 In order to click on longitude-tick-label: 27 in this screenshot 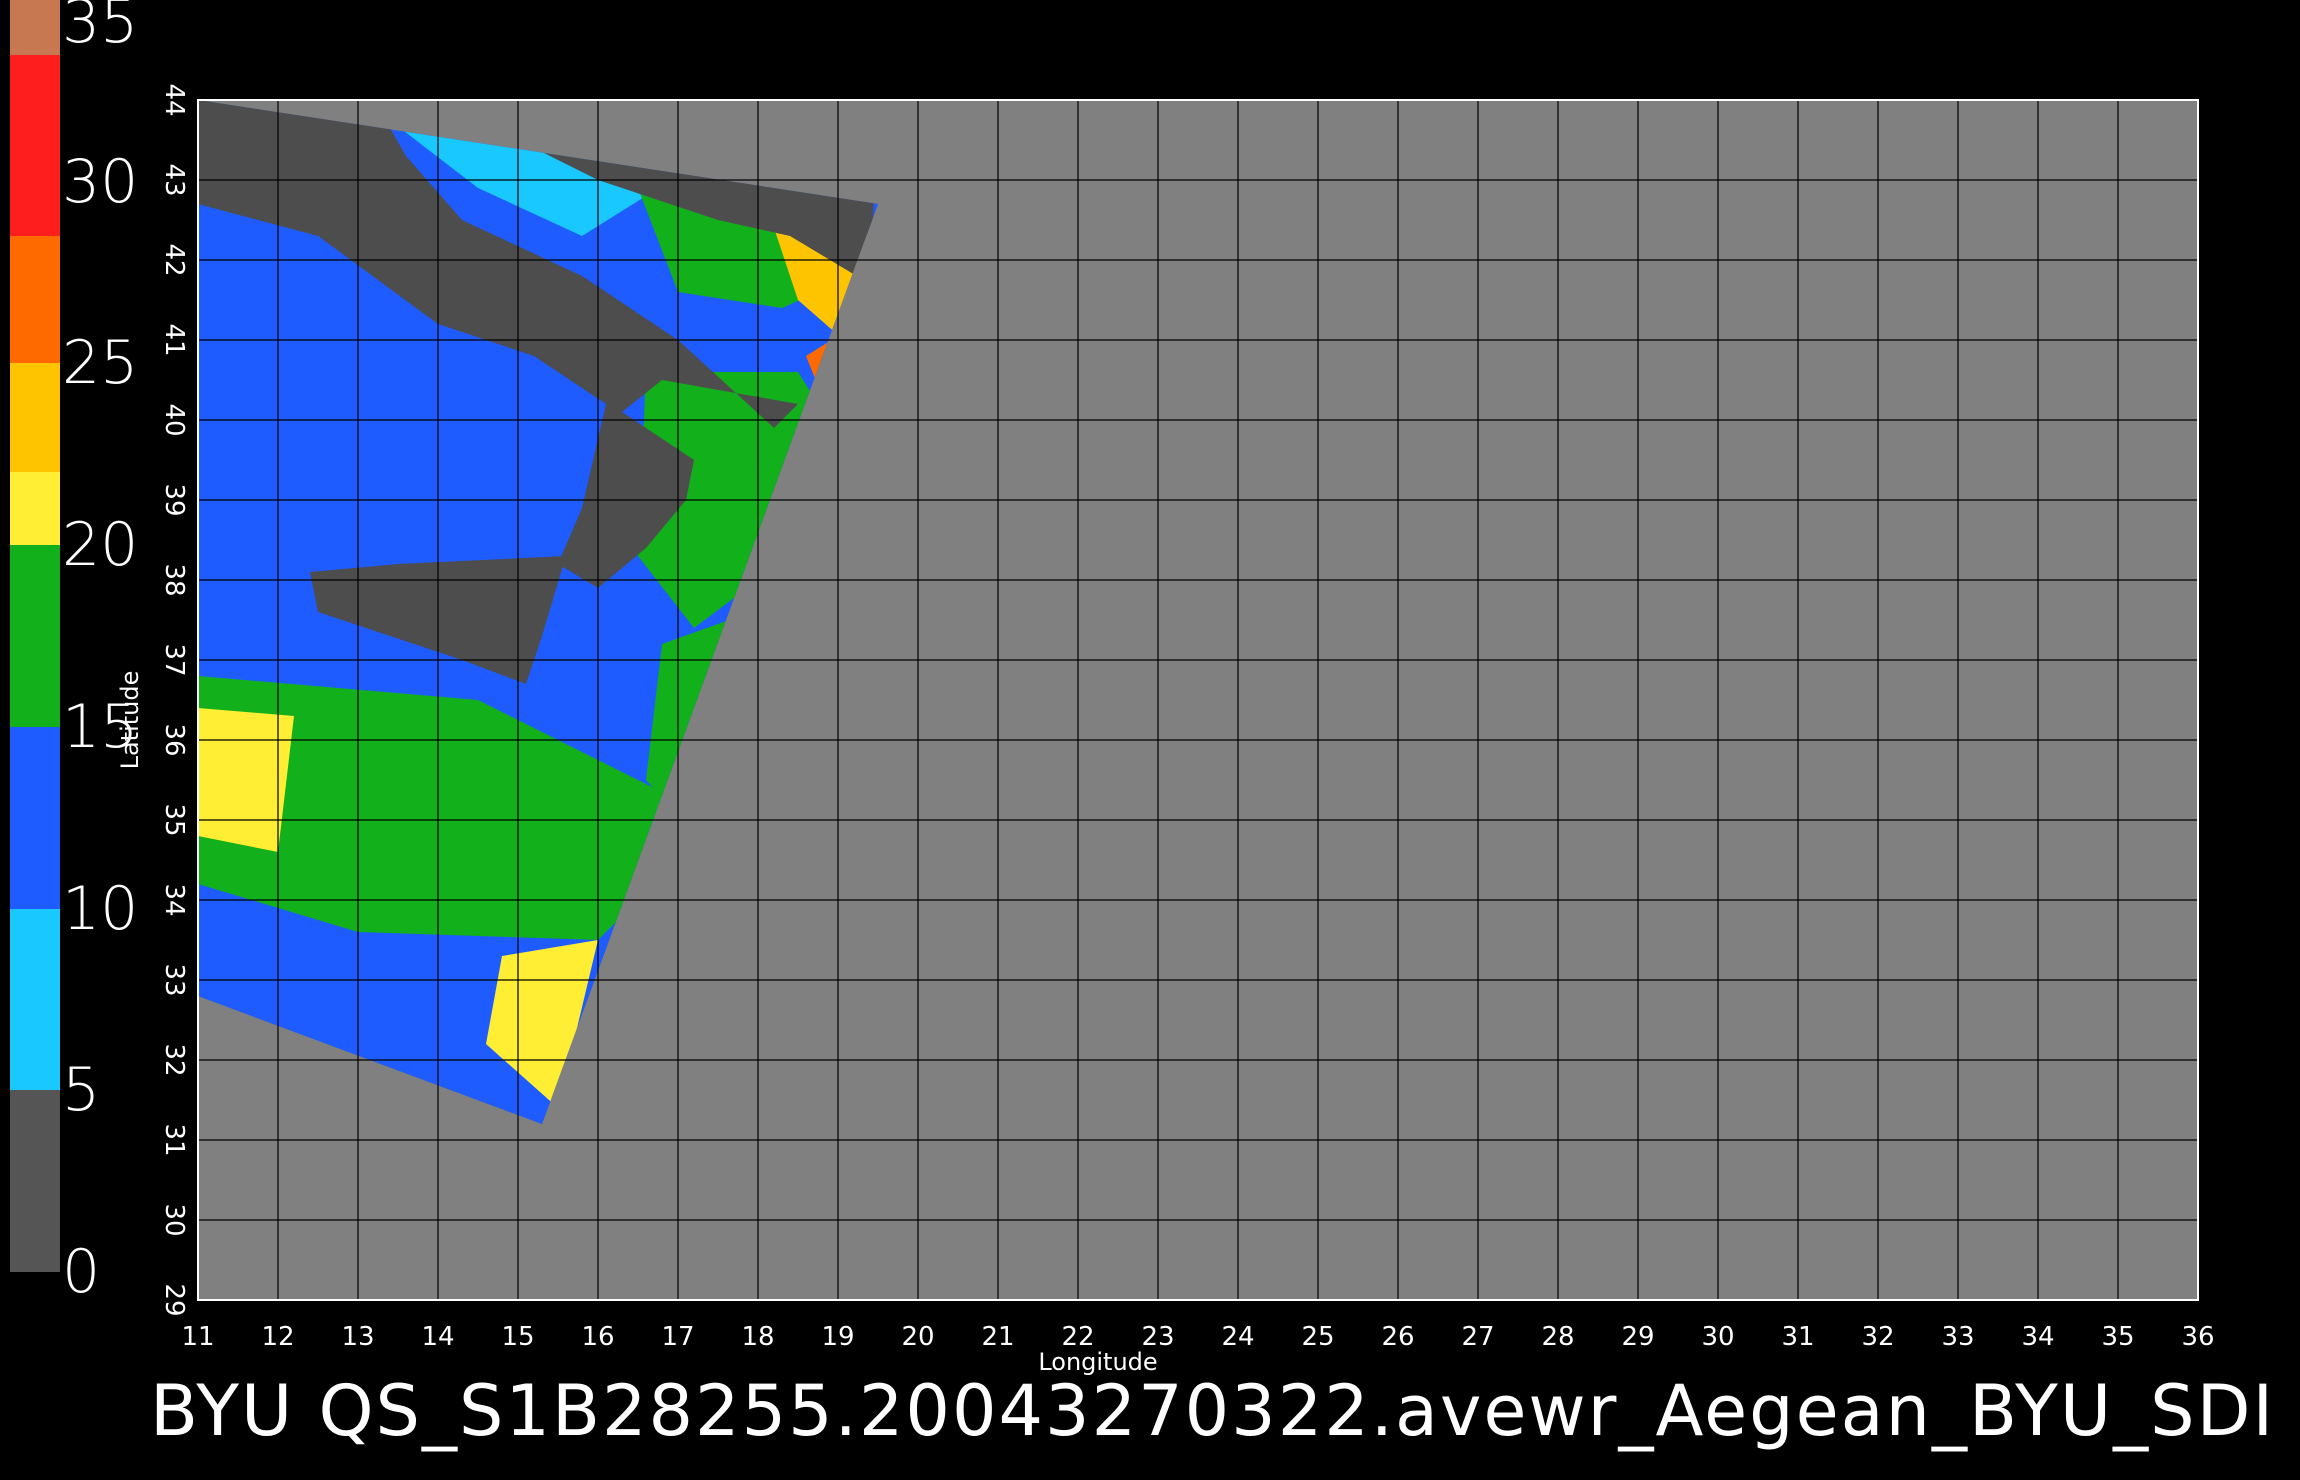, I will do `click(1477, 1337)`.